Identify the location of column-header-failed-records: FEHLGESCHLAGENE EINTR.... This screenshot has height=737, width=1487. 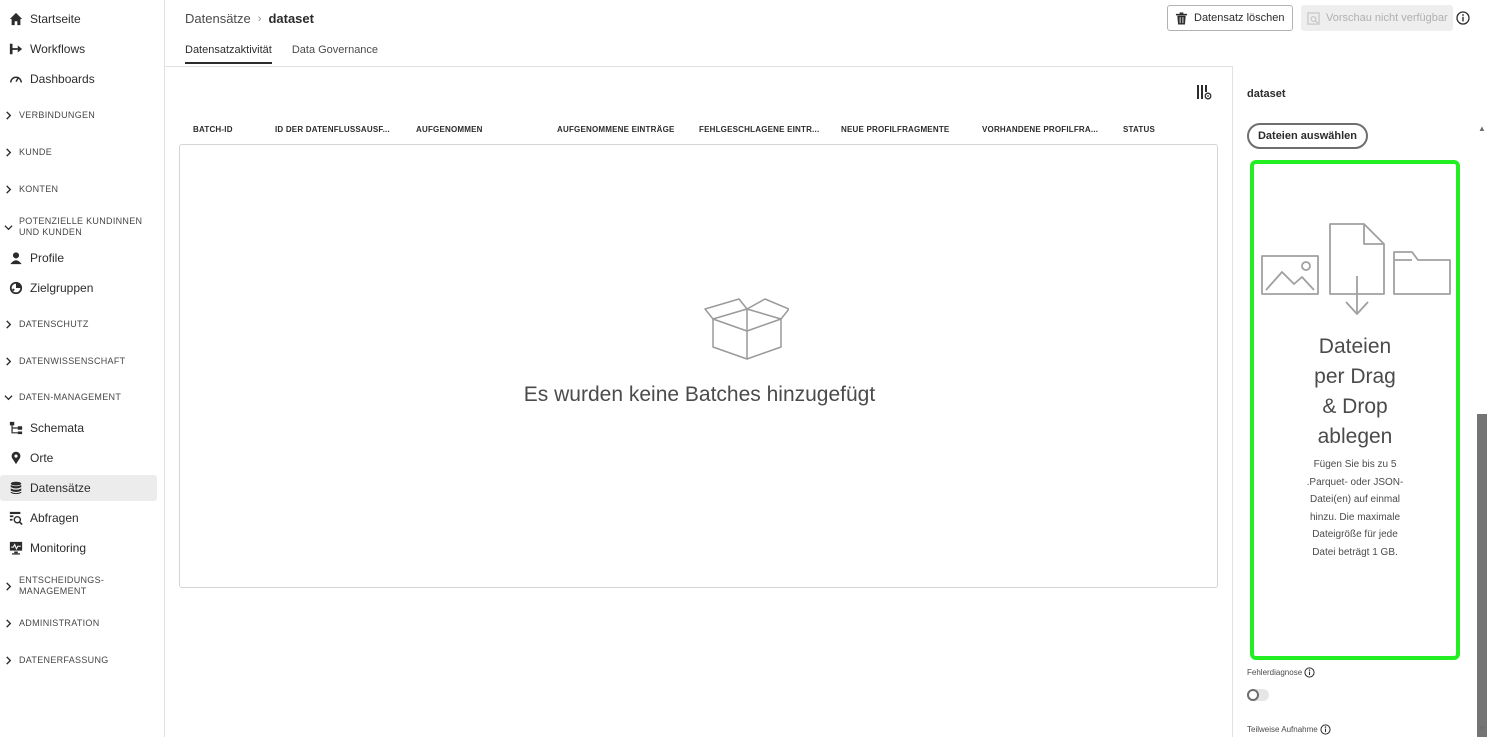
(759, 129).